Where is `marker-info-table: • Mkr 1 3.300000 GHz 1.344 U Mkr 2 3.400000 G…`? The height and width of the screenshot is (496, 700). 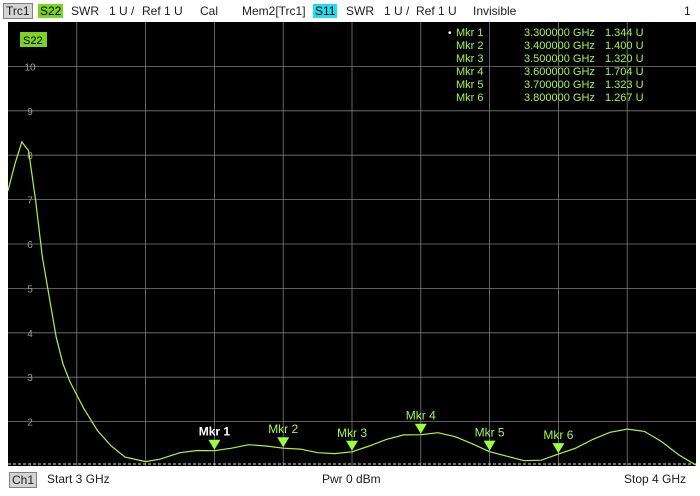 marker-info-table: • Mkr 1 3.300000 GHz 1.344 U Mkr 2 3.400000 G… is located at coordinates (546, 65).